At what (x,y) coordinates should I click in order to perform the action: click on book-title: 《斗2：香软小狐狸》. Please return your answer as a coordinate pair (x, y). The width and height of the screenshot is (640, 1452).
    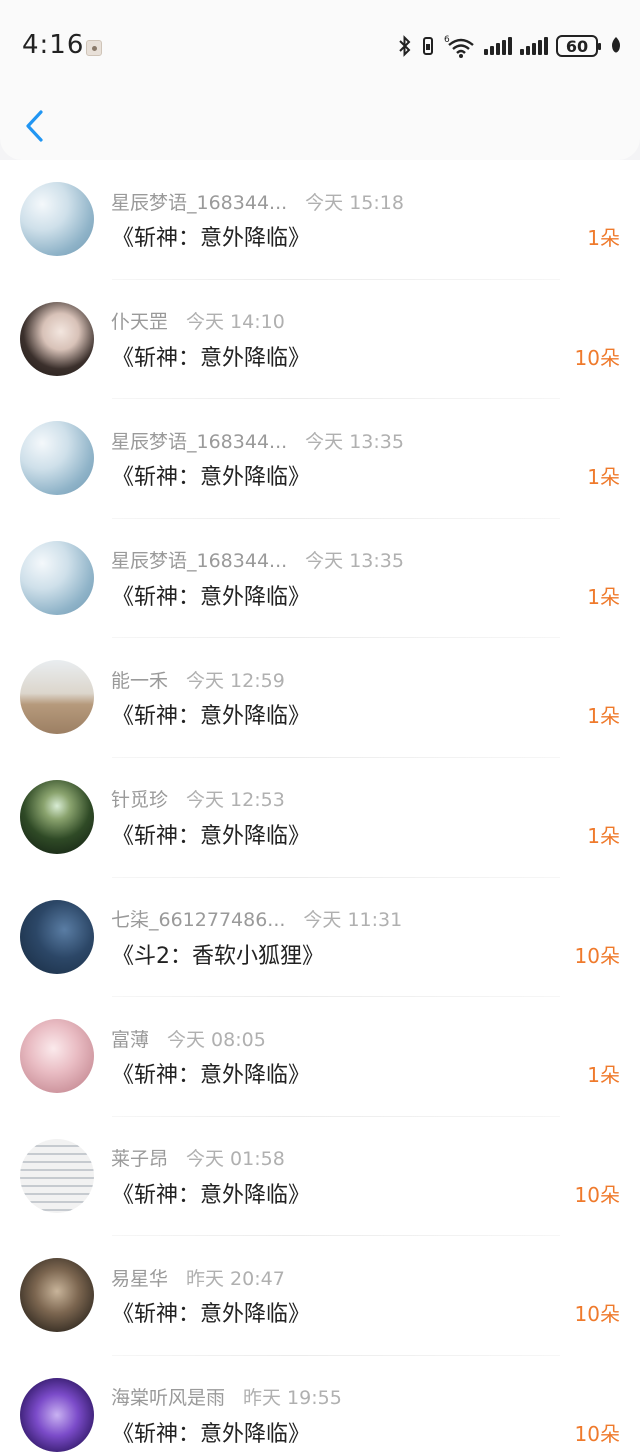
    Looking at the image, I should click on (218, 954).